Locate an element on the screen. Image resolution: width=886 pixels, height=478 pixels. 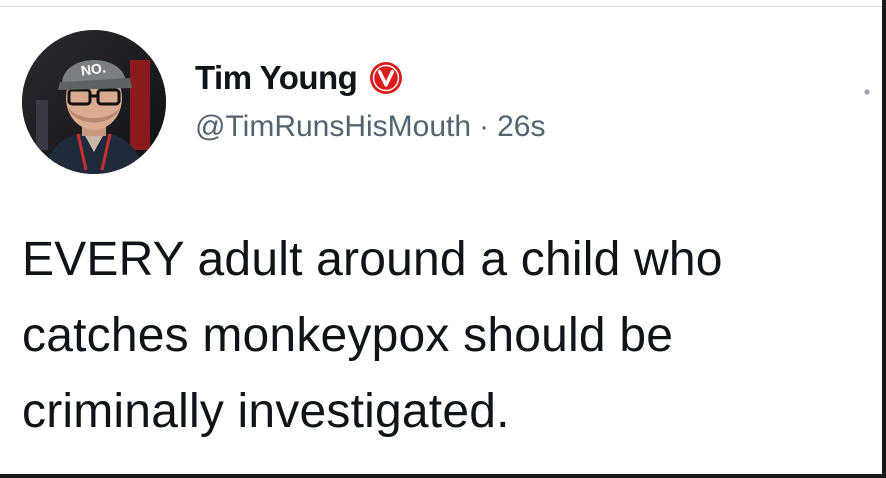
right-border is located at coordinates (884, 239).